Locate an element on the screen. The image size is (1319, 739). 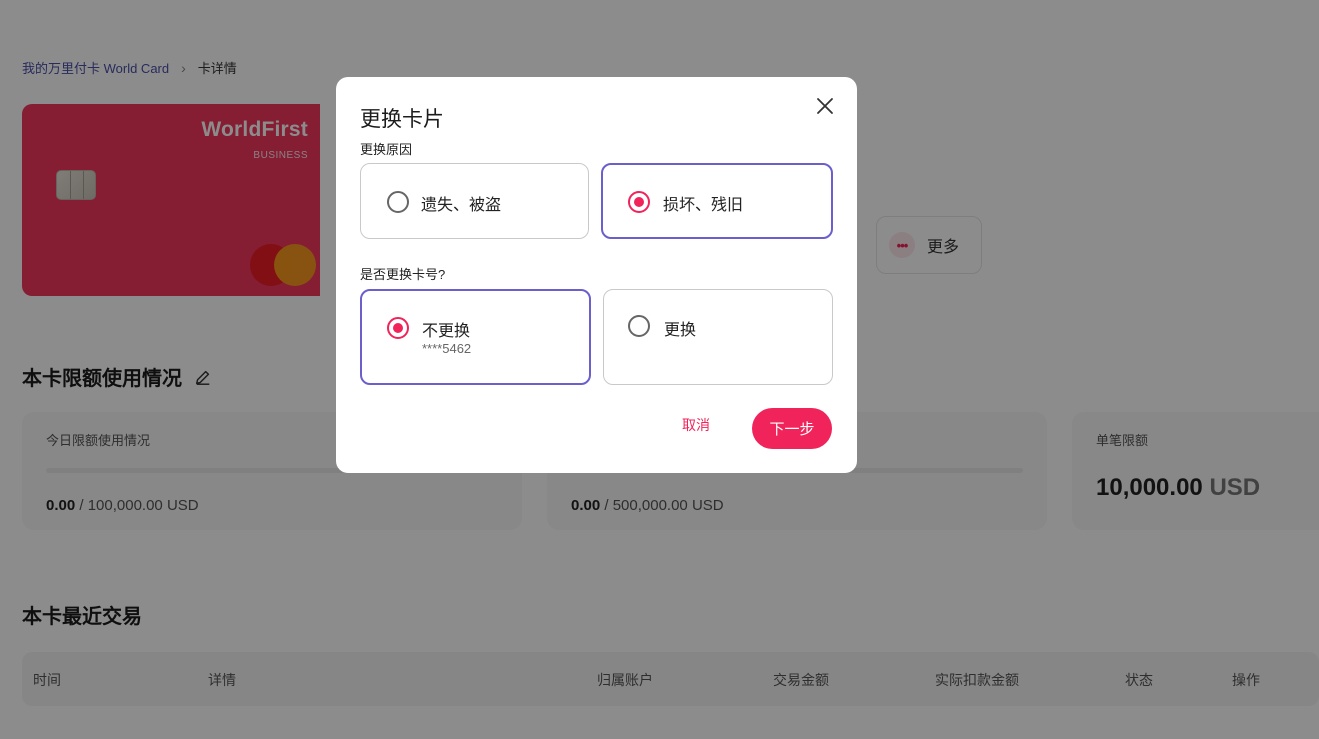
next-step-button: 下一步 is located at coordinates (792, 428).